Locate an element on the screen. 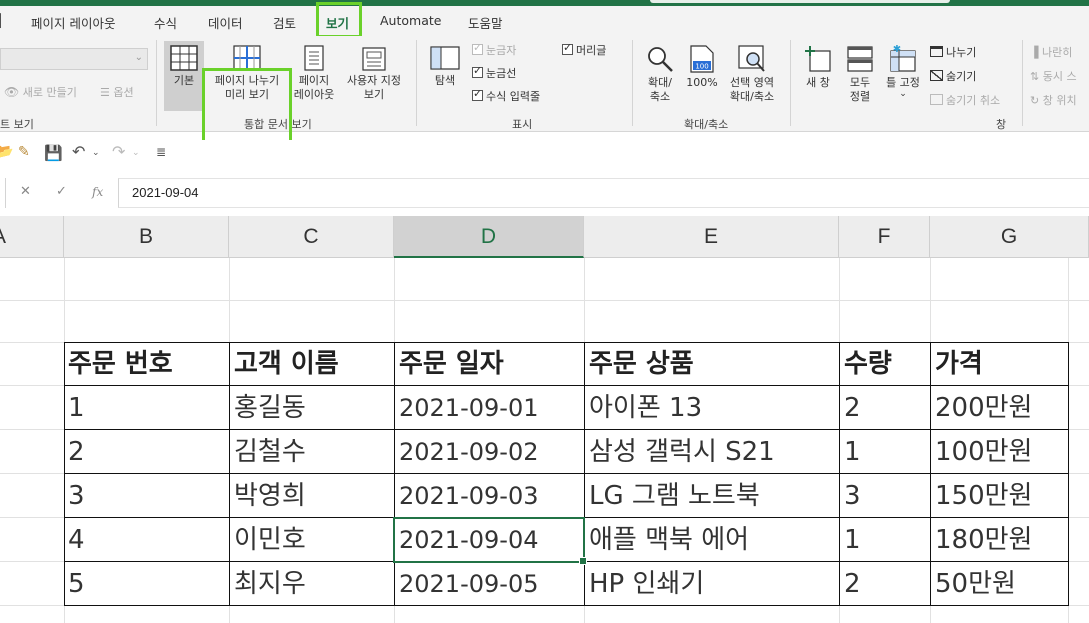 The width and height of the screenshot is (1089, 623). formula-bar-checkbox: 수식 입력줄 is located at coordinates (506, 96).